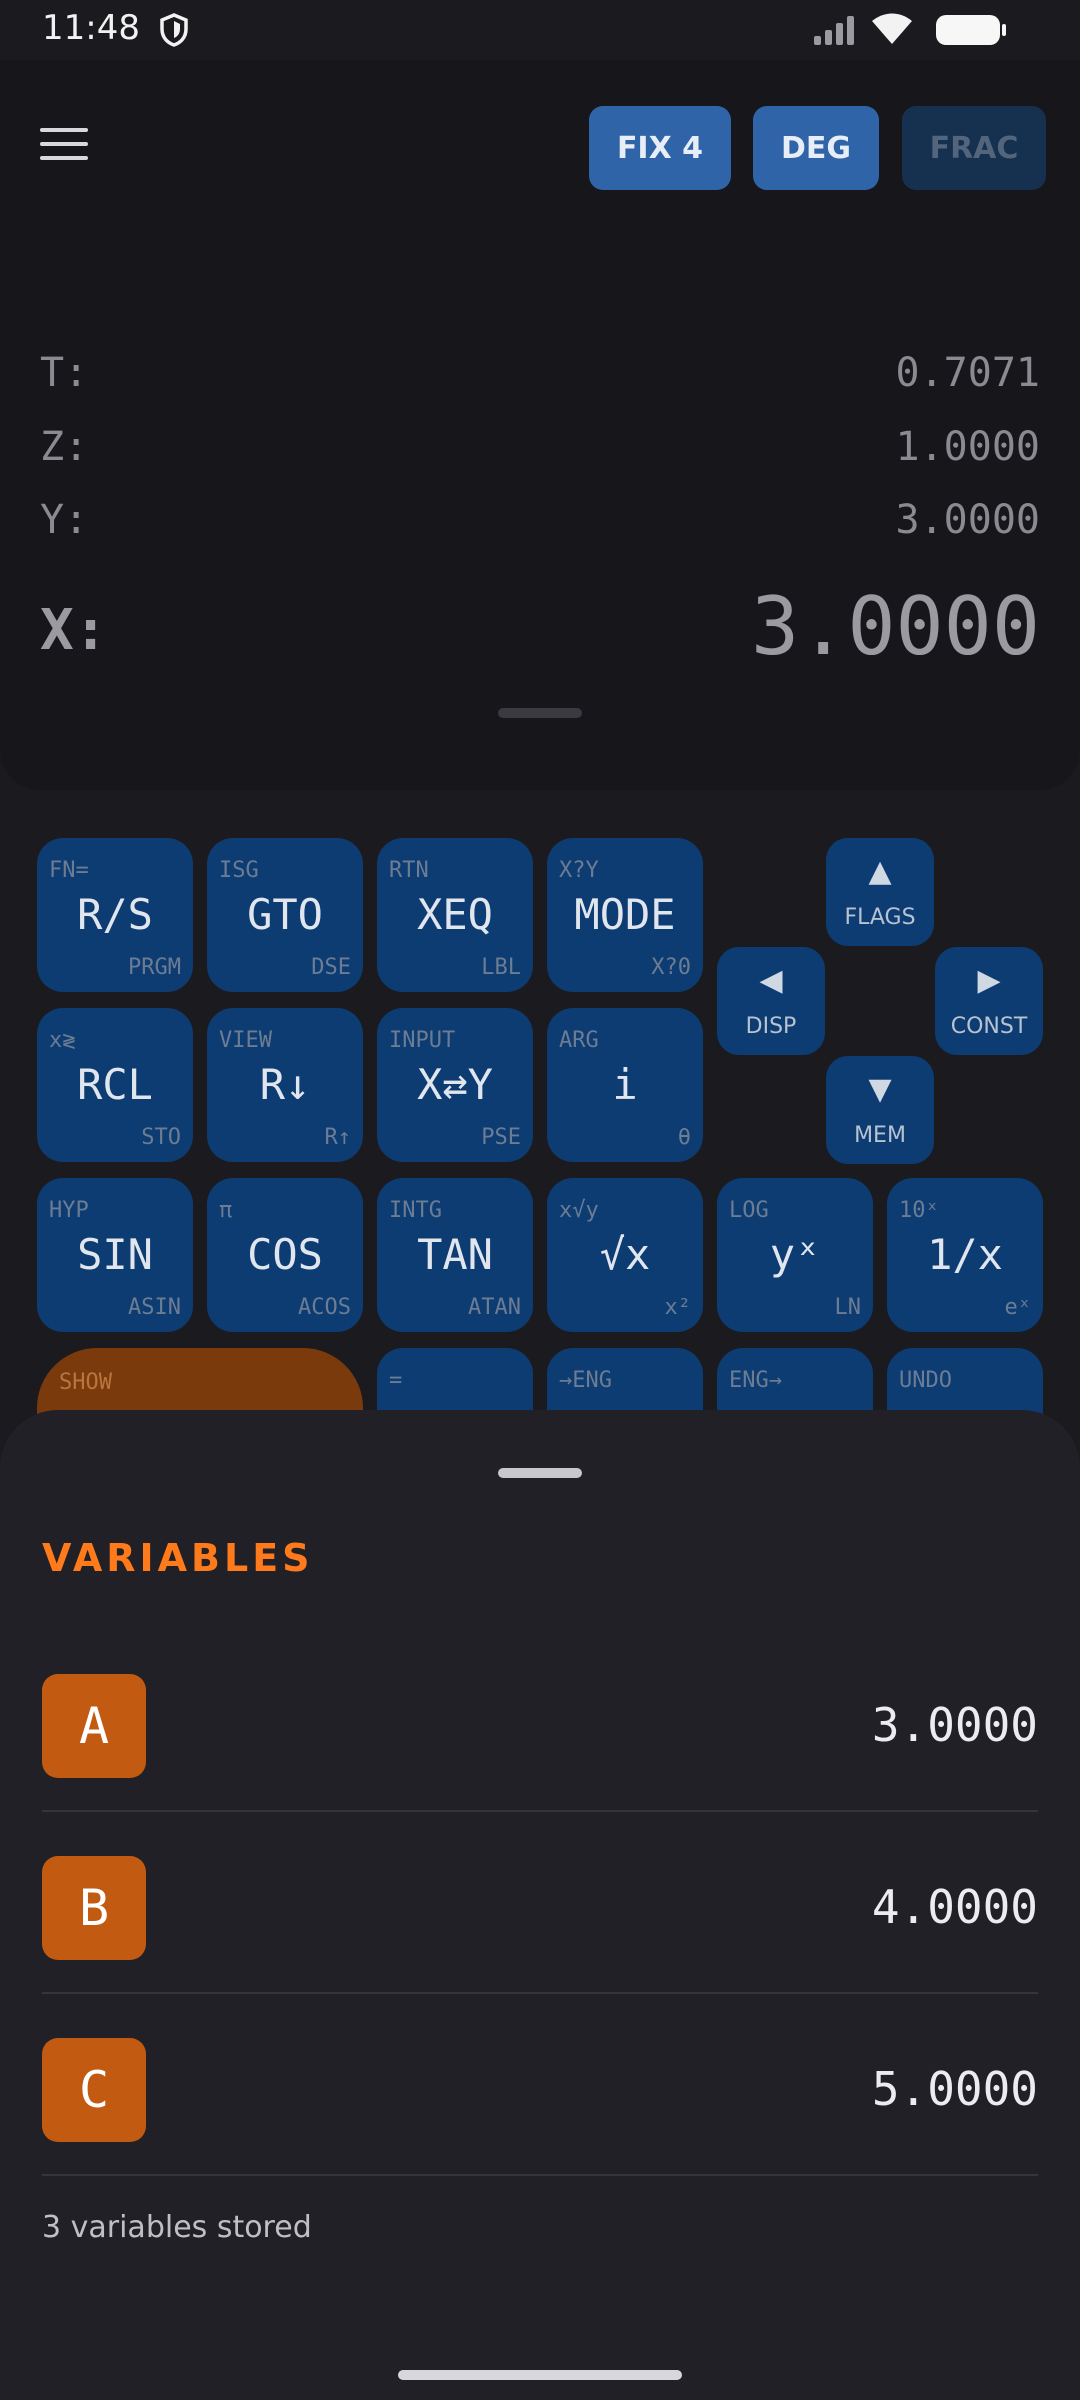 Image resolution: width=1080 pixels, height=2400 pixels. What do you see at coordinates (85, 1382) in the screenshot?
I see `key-shift-label: SHOW` at bounding box center [85, 1382].